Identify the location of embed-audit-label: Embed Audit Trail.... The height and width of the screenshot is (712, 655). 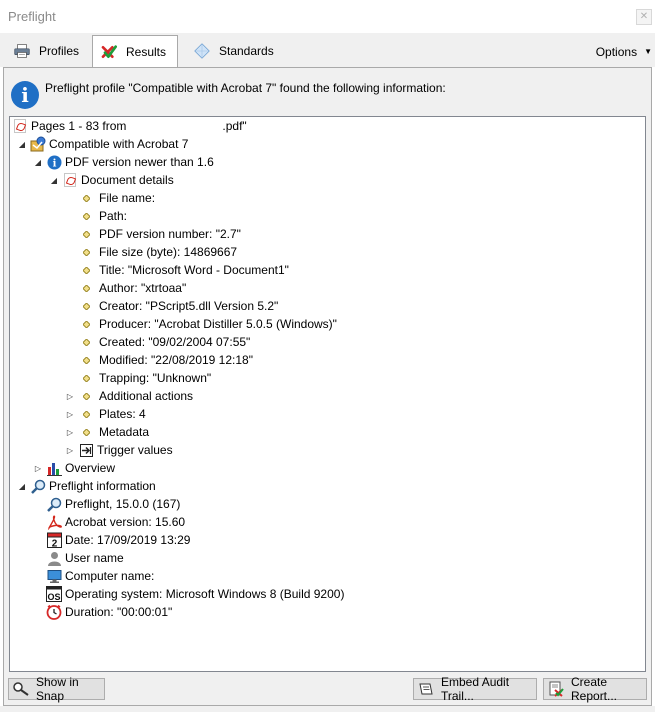
(475, 689).